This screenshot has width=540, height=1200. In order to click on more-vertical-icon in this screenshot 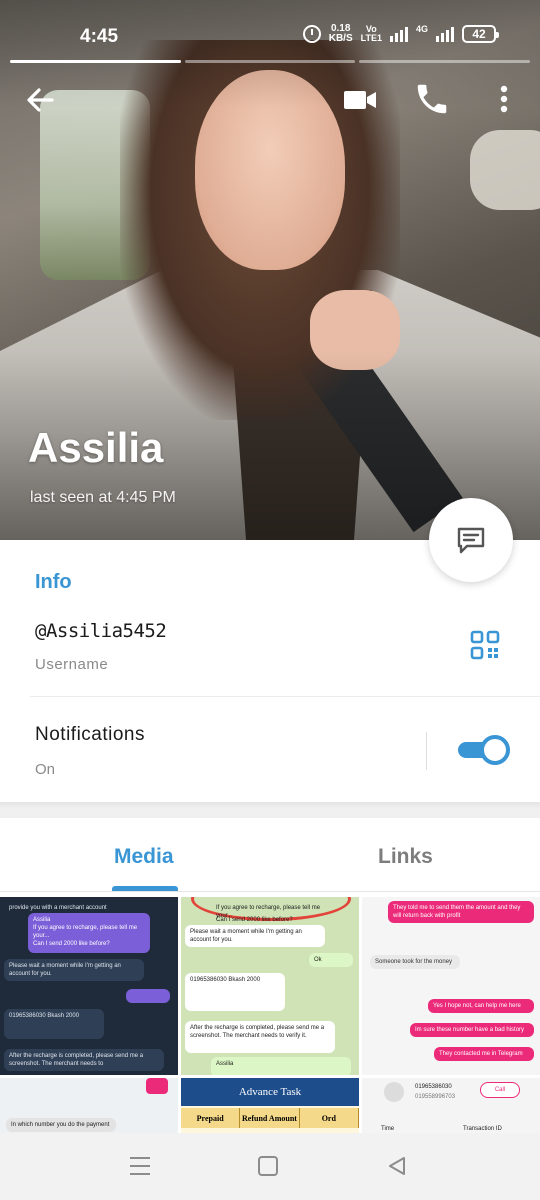, I will do `click(504, 99)`.